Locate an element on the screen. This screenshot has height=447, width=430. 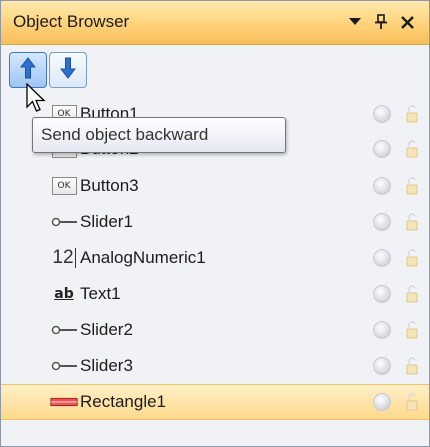
order-toolbar is located at coordinates (48, 72).